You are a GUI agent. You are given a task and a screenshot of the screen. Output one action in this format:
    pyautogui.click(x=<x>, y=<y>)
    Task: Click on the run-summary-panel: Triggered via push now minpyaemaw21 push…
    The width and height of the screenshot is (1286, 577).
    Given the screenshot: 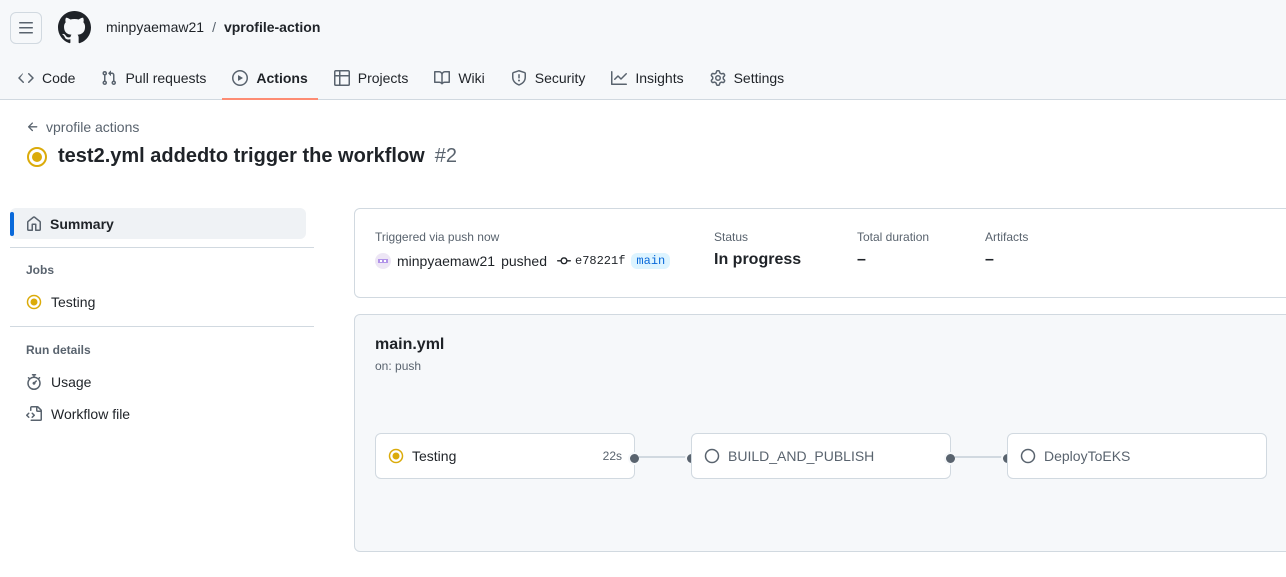 What is the action you would take?
    pyautogui.click(x=820, y=253)
    